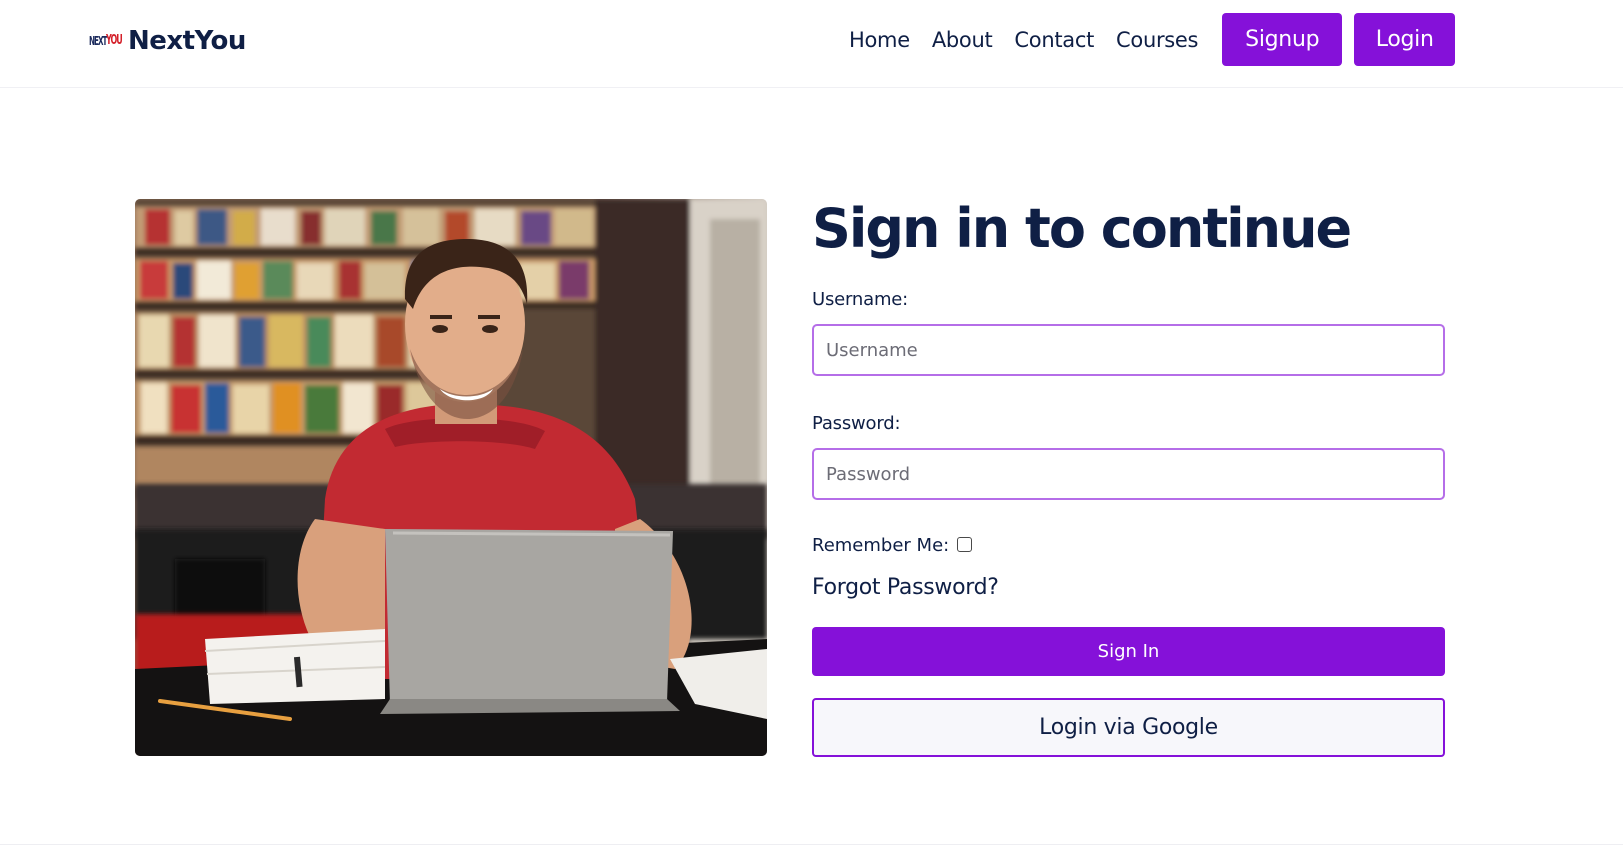 The width and height of the screenshot is (1623, 867). Describe the element at coordinates (1128, 350) in the screenshot. I see `username-input` at that location.